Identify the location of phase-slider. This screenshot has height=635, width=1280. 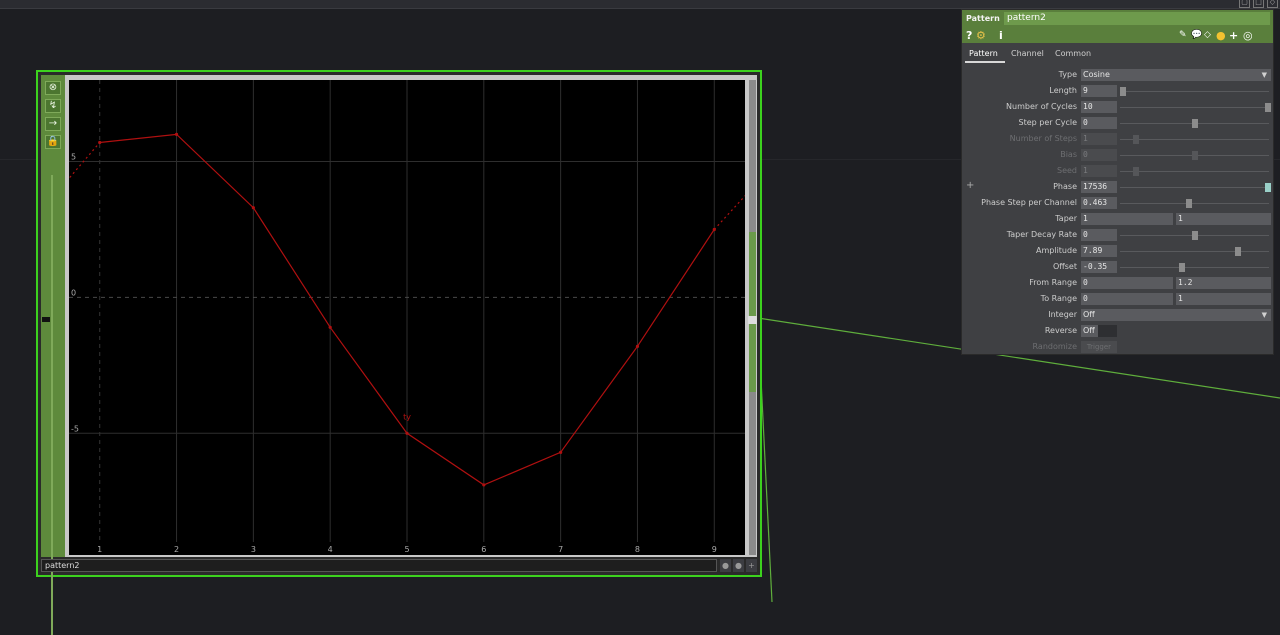
(1194, 187).